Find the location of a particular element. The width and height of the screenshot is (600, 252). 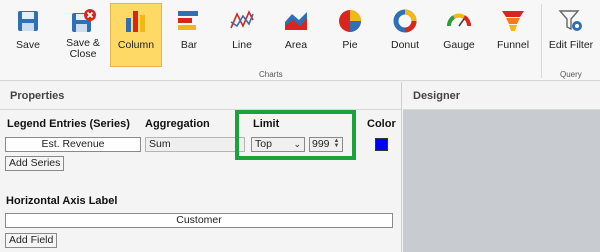

area-chart-button: Area is located at coordinates (296, 35).